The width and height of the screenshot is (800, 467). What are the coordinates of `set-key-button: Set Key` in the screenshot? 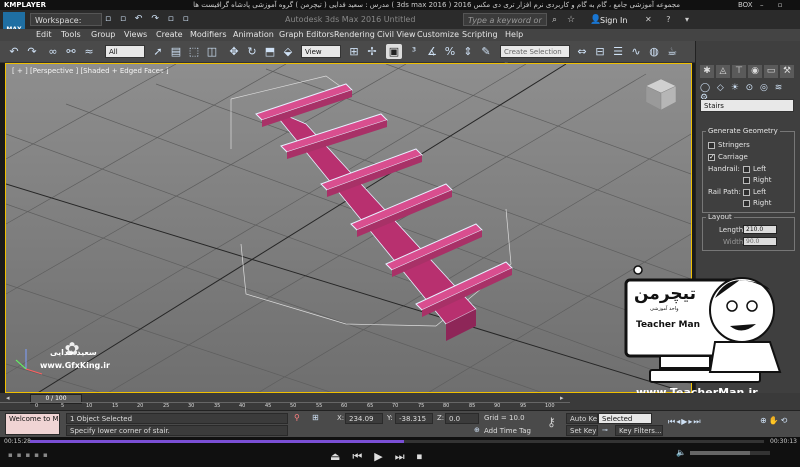 It's located at (582, 430).